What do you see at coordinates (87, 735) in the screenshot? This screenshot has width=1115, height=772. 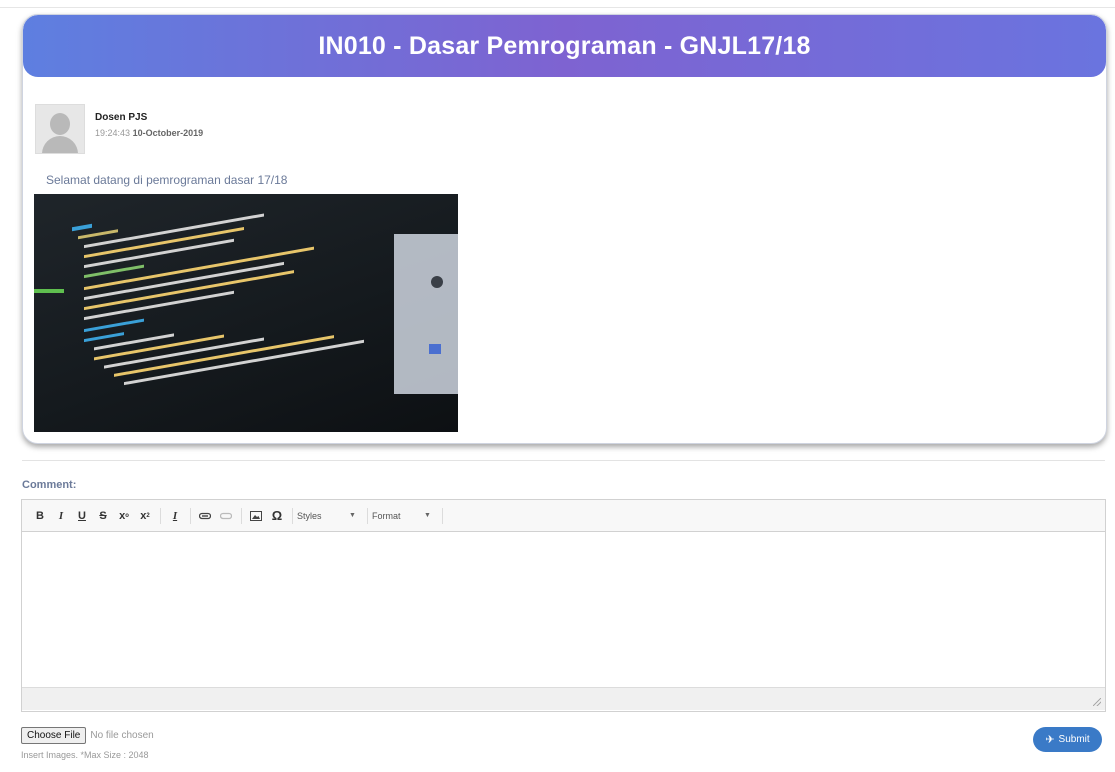 I see `file-input: Choose File No file chosen` at bounding box center [87, 735].